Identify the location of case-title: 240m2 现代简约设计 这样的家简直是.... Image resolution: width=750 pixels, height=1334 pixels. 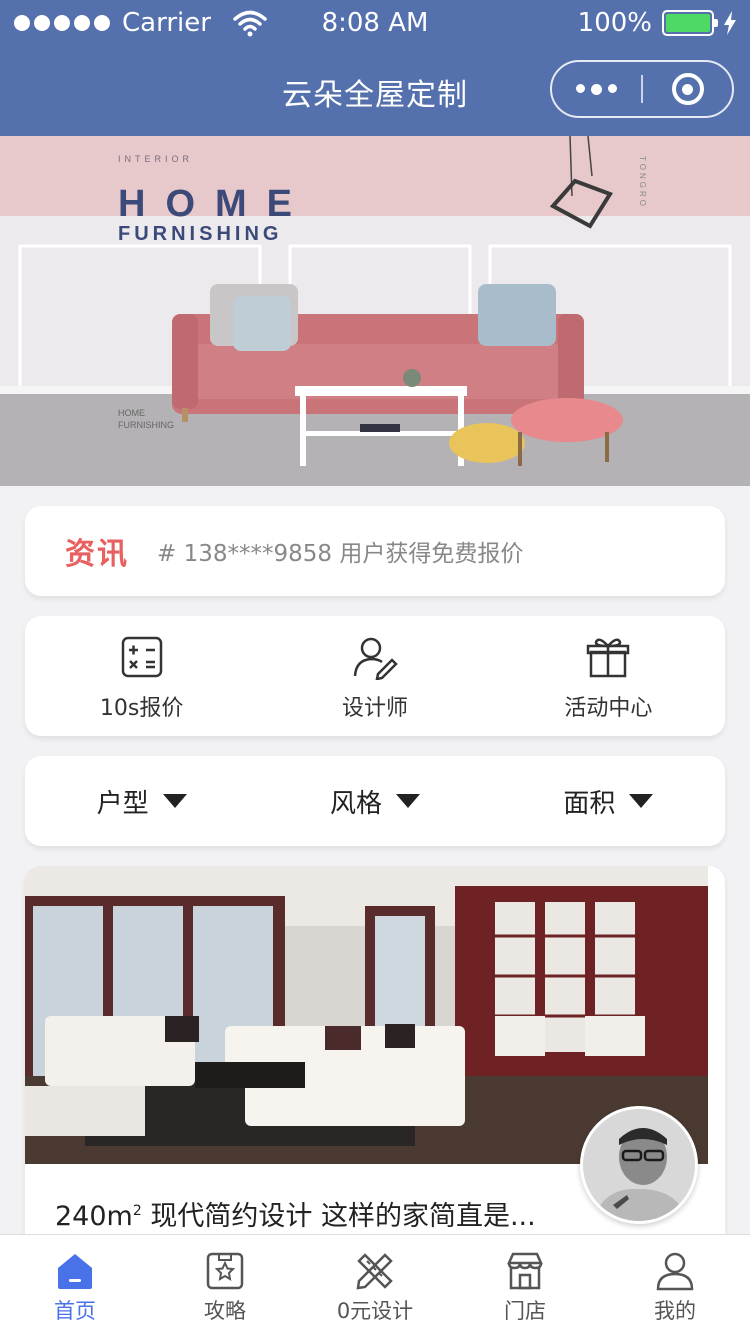
(295, 1213).